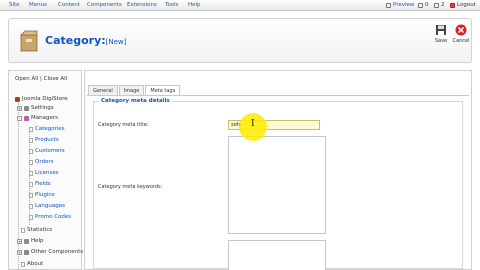  Describe the element at coordinates (26, 108) in the screenshot. I see `settings-icon` at that location.